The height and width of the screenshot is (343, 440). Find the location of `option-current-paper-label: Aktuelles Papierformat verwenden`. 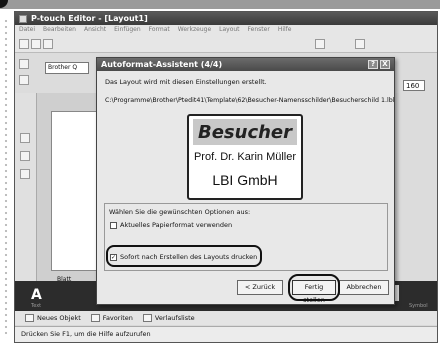

option-current-paper-label: Aktuelles Papierformat verwenden is located at coordinates (176, 225).